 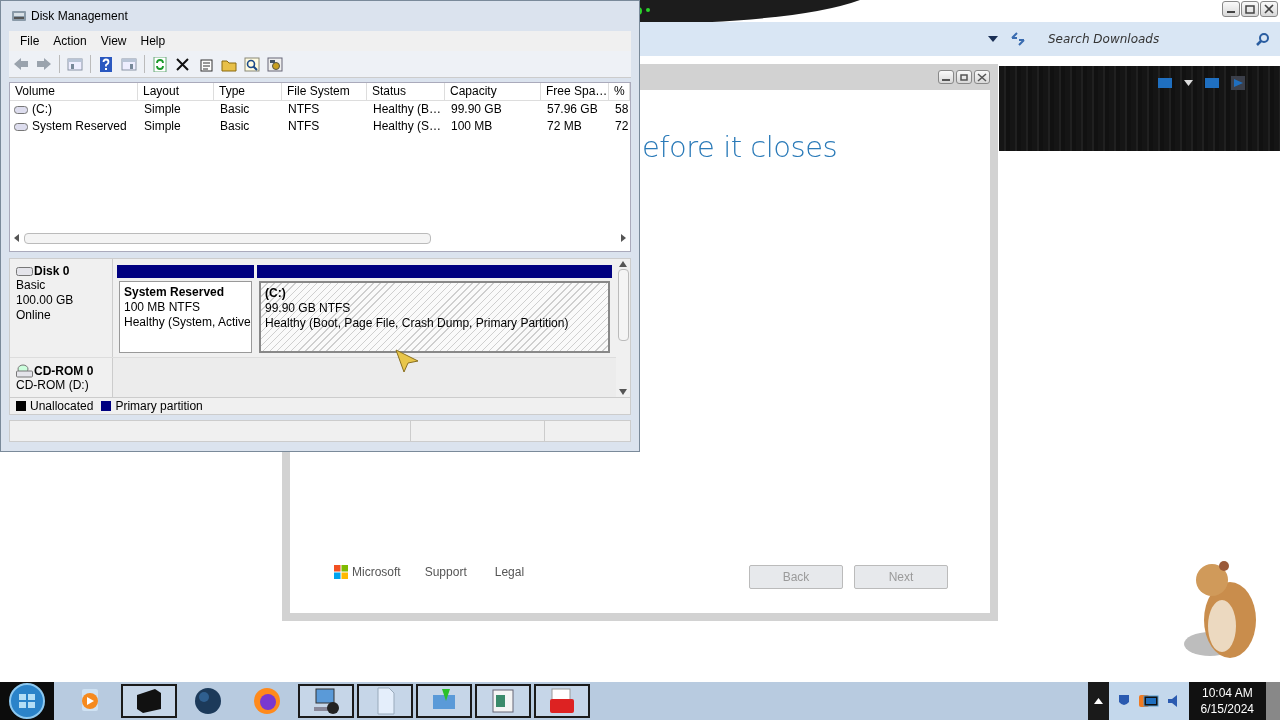 I want to click on partition: (C:) 99.90 GB NTFS Healthy (Boot, Page File, Crash Dump, Primary Partition), so click(x=434, y=317).